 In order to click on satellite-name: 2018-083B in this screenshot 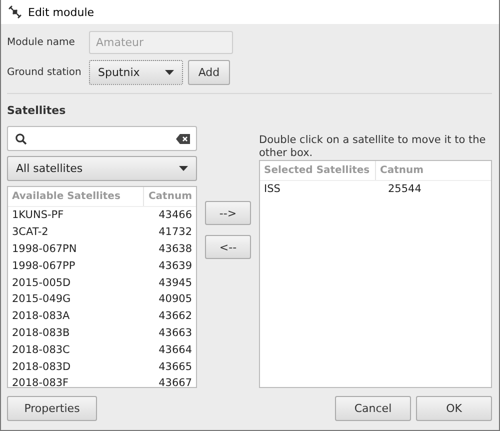, I will do `click(81, 332)`.